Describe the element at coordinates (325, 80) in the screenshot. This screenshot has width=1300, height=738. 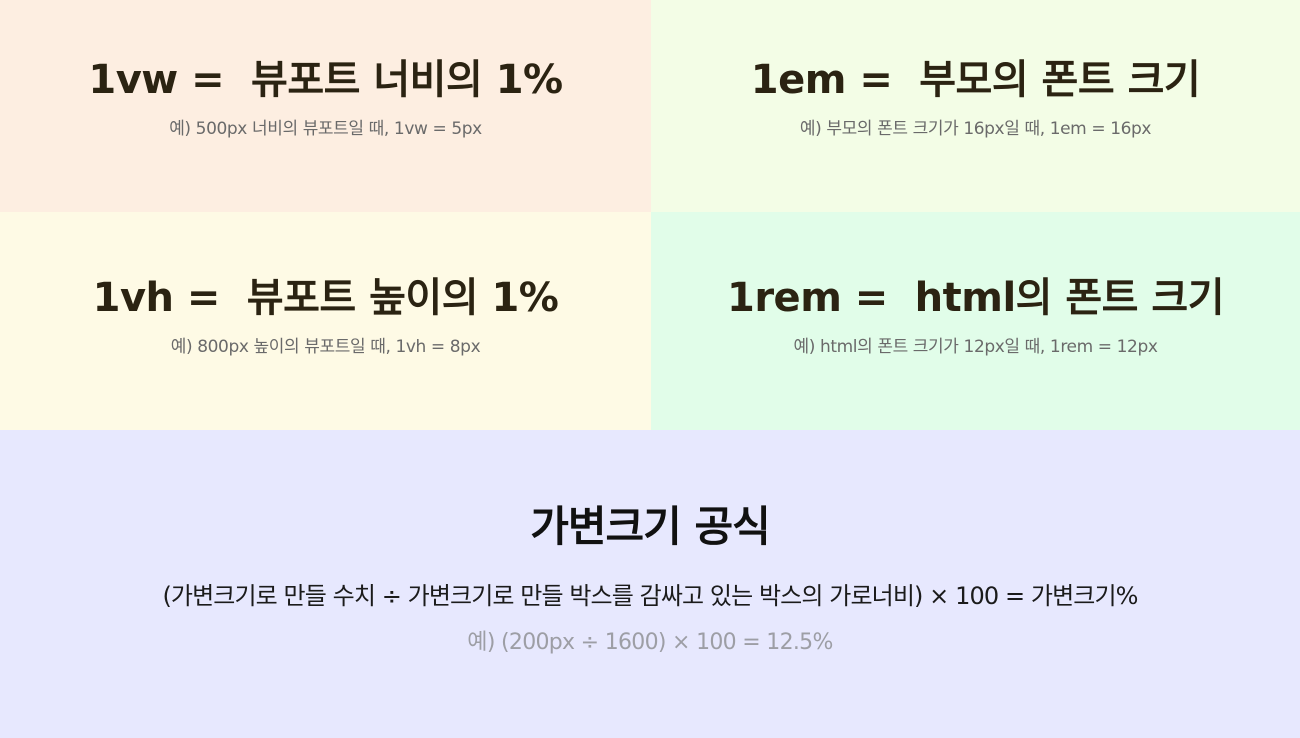
I see `vw-definition: 1vw = 뷰포트 너비의 1%` at that location.